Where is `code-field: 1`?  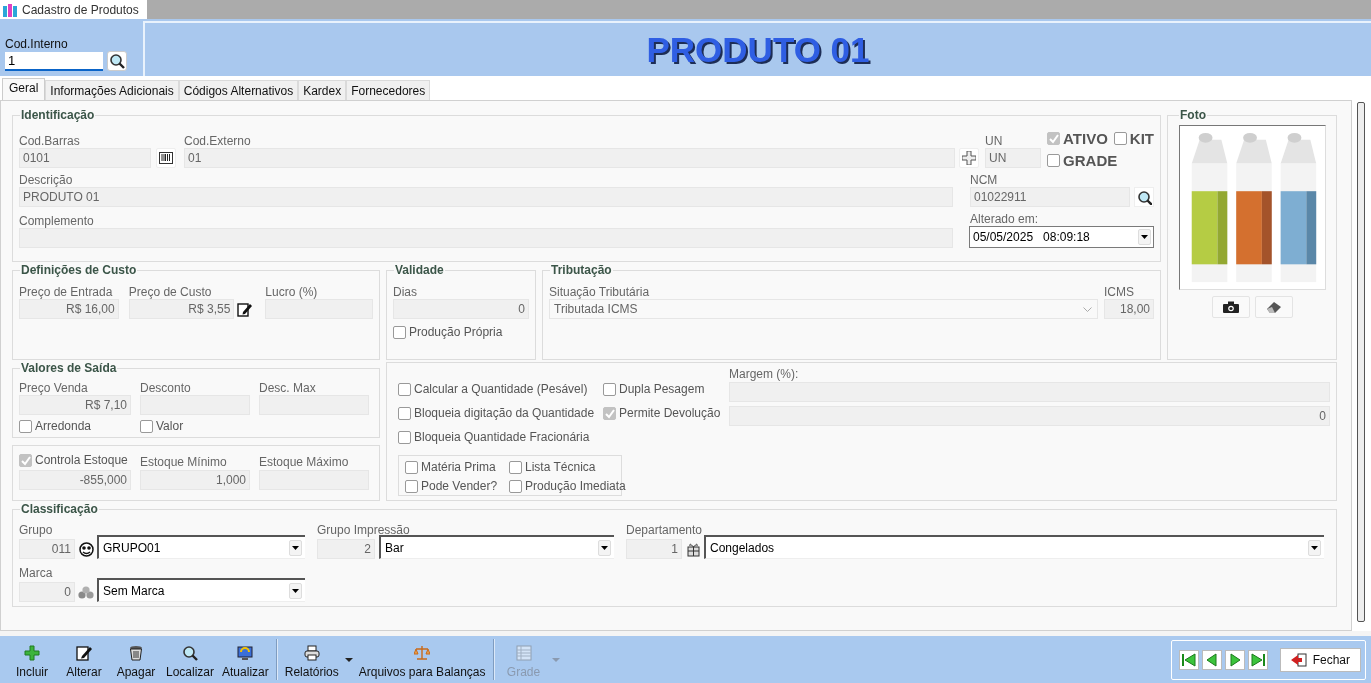
code-field: 1 is located at coordinates (654, 549).